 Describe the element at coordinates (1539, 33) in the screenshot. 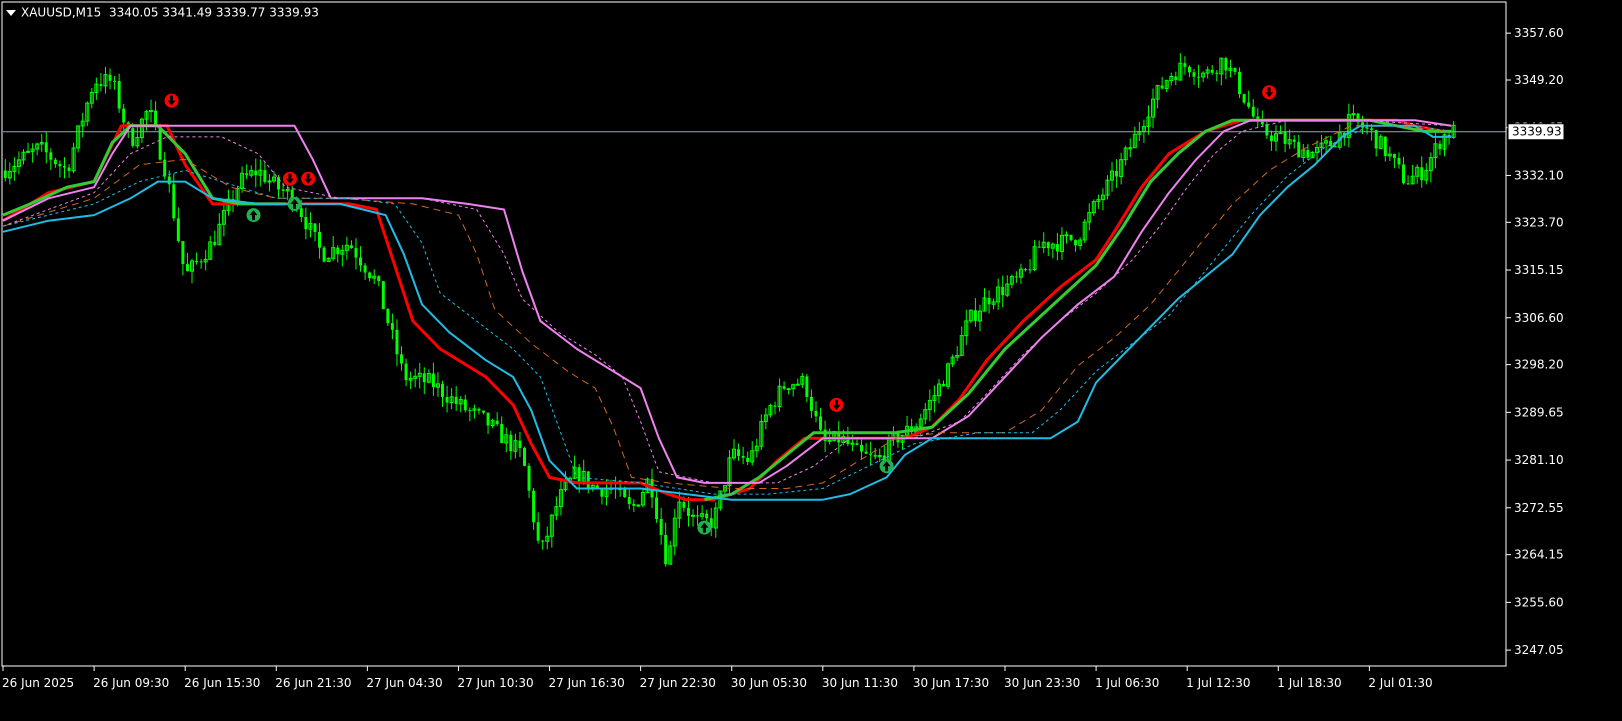

I see `y-tick-label: 3357.60` at that location.